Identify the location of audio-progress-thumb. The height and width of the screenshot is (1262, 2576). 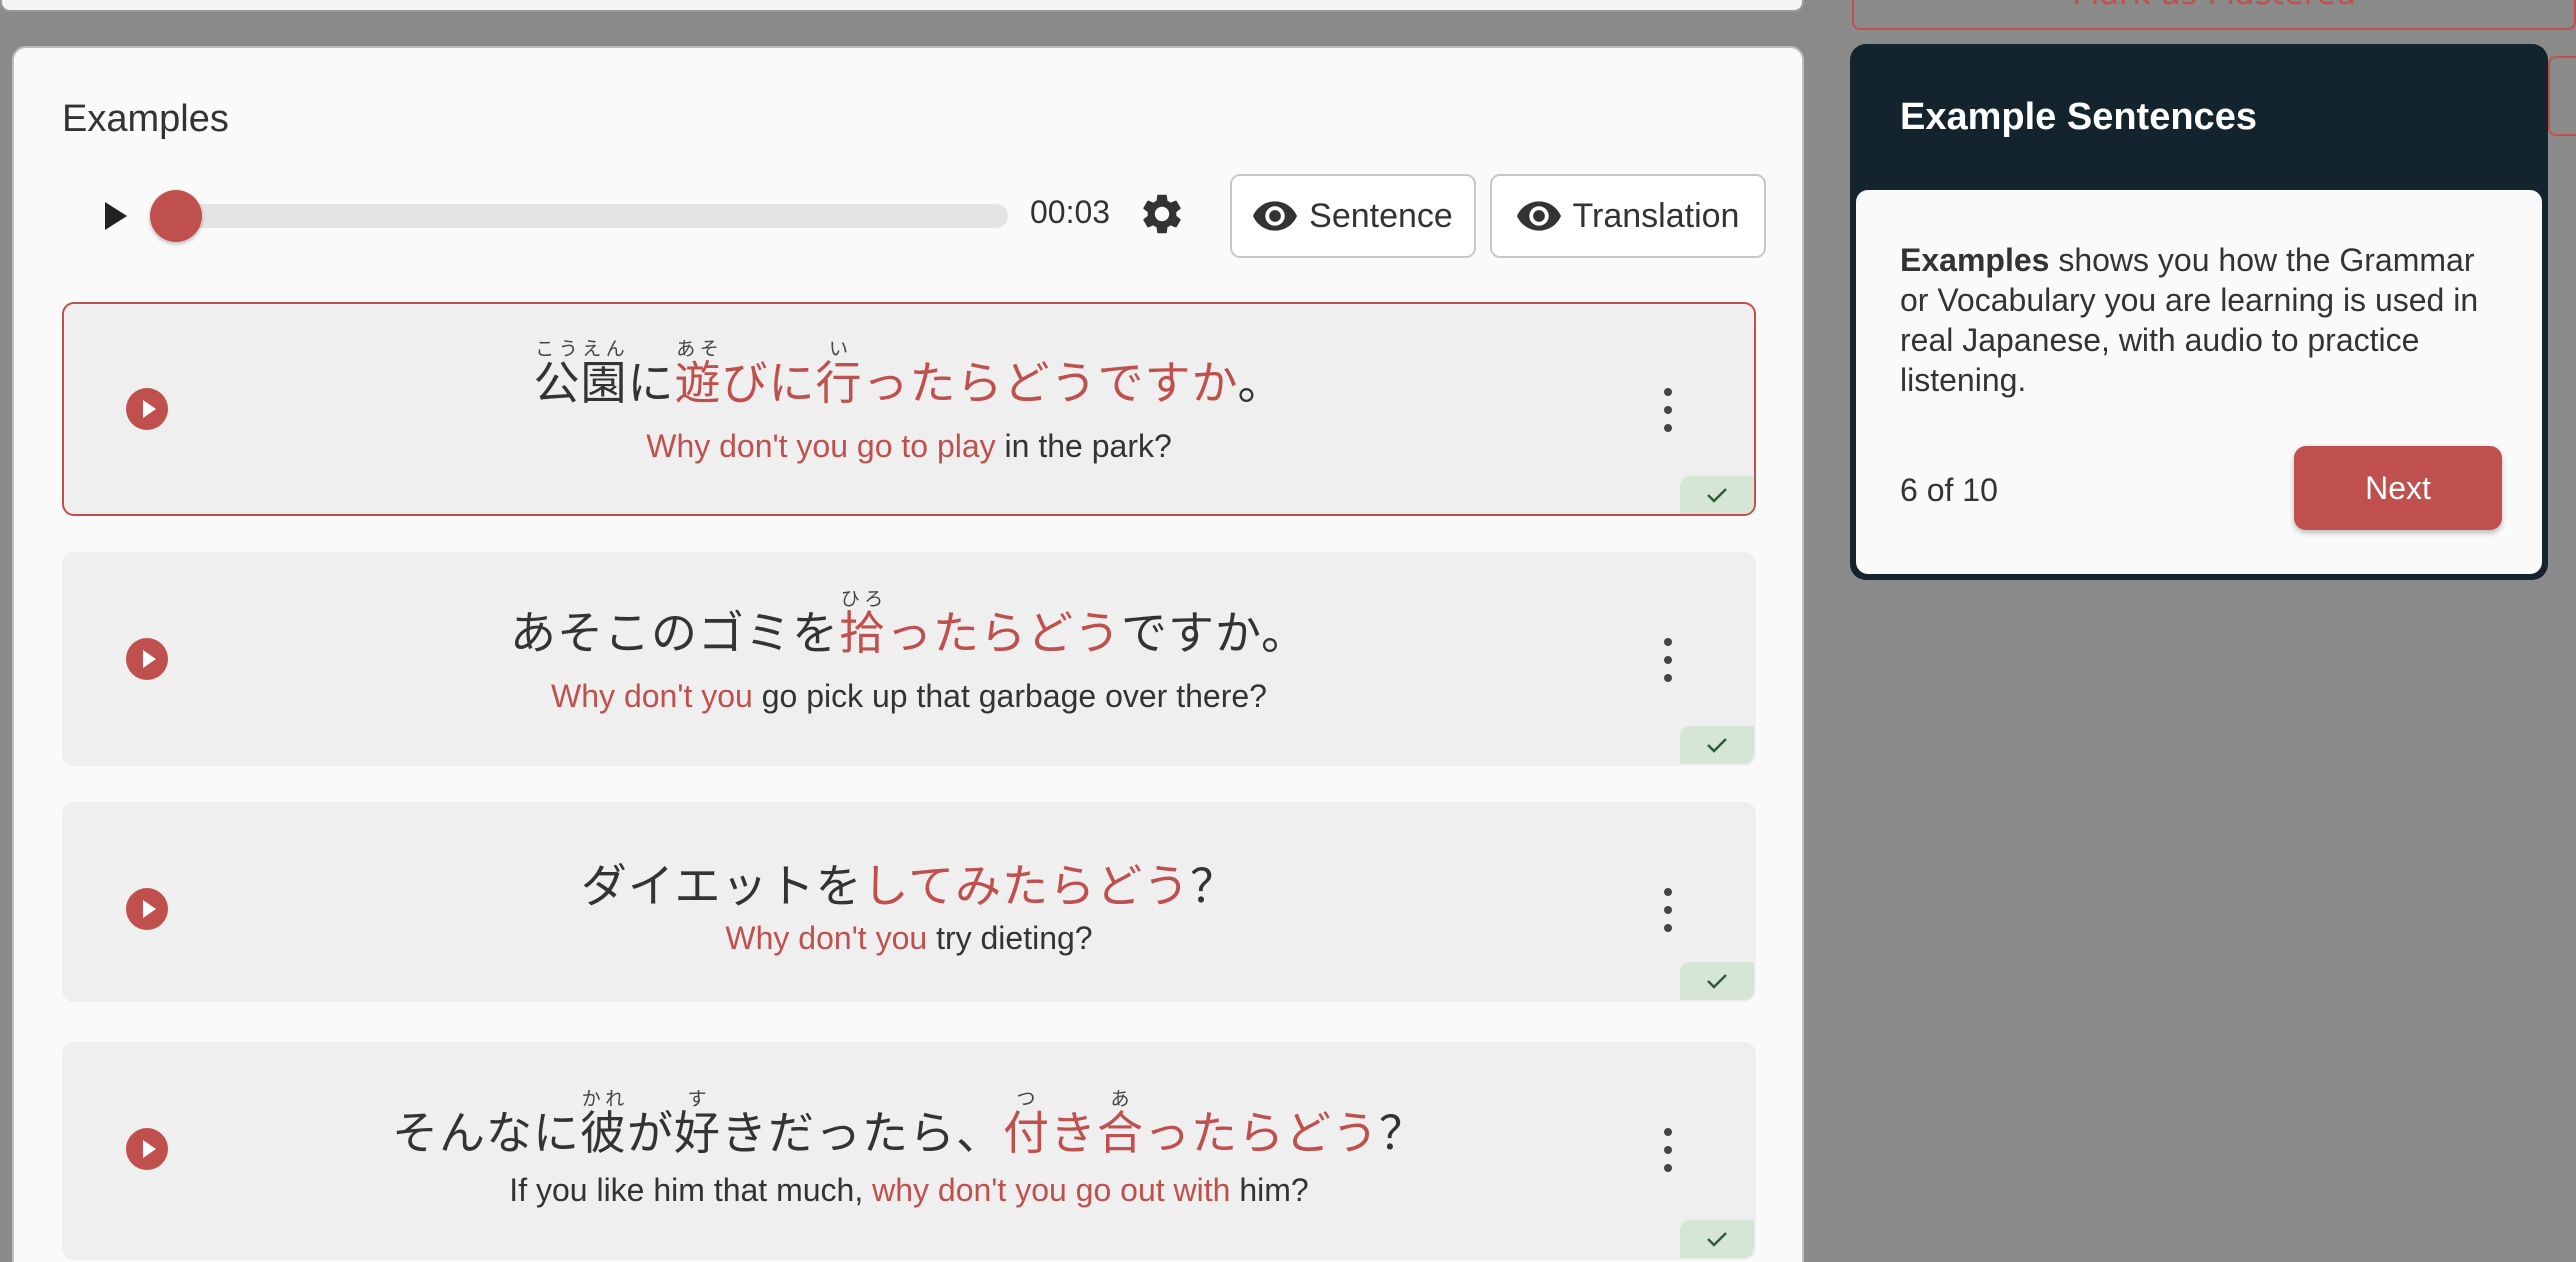
(176, 216).